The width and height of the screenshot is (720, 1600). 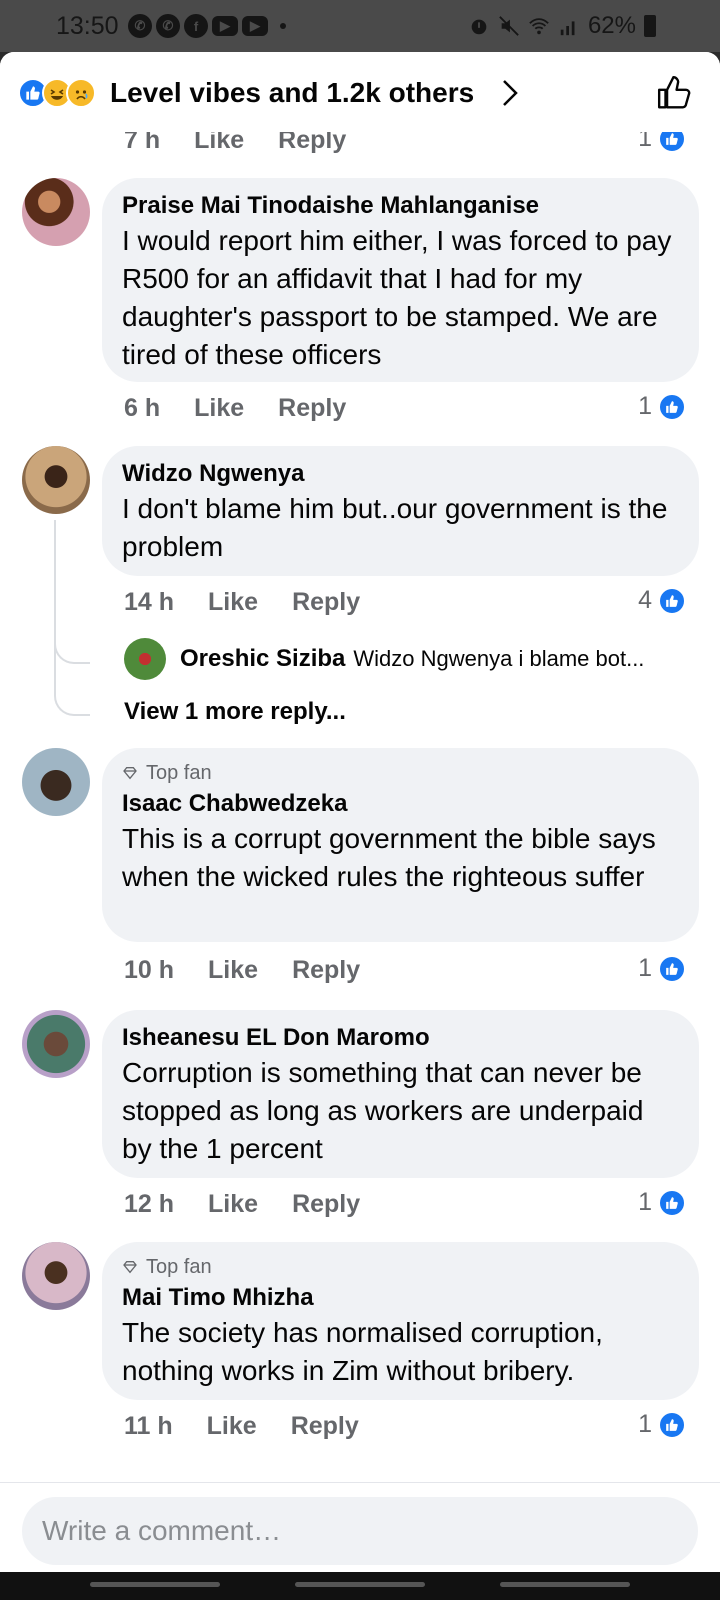 What do you see at coordinates (400, 206) in the screenshot?
I see `comment-author: Praise Mai Tinodaishe Mahlanganise` at bounding box center [400, 206].